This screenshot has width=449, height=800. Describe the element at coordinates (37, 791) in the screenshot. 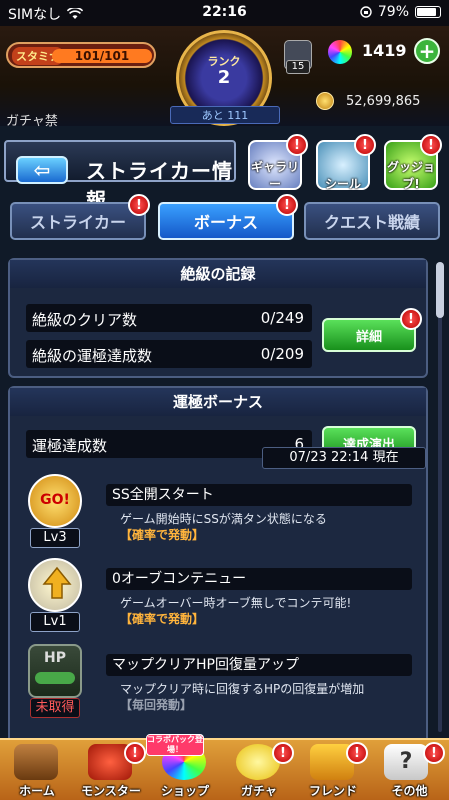

I see `nav-home-label: ホーム` at that location.